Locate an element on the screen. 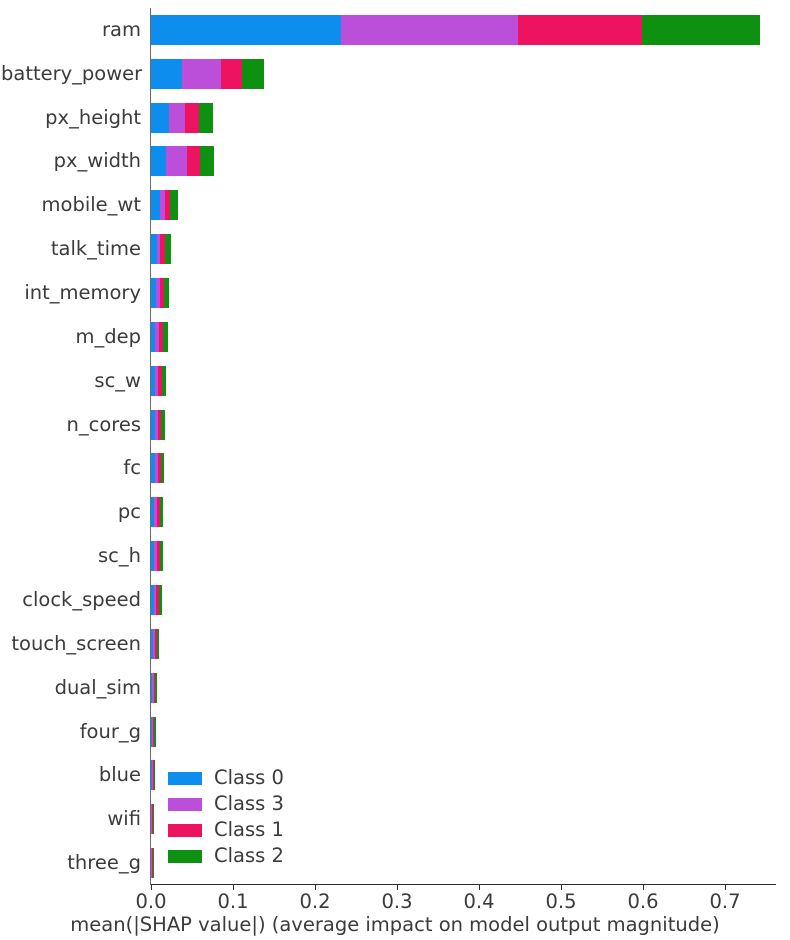  y-tick-label: px_width is located at coordinates (97, 161).